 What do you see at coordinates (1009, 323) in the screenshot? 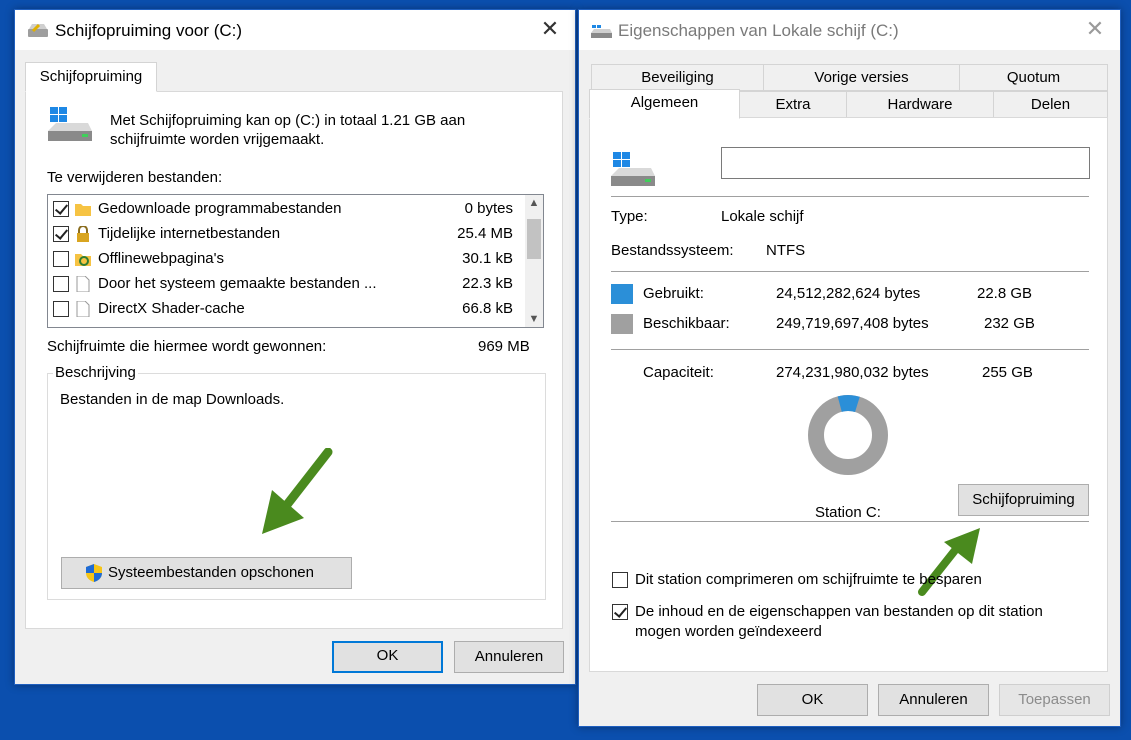
I see `free-gb: 232 GB` at bounding box center [1009, 323].